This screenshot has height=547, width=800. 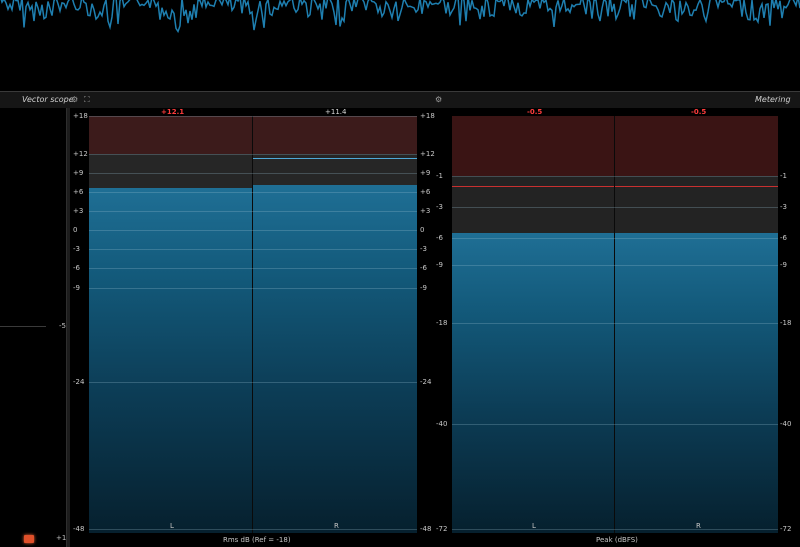 I want to click on waveform-graphic, so click(x=400, y=17).